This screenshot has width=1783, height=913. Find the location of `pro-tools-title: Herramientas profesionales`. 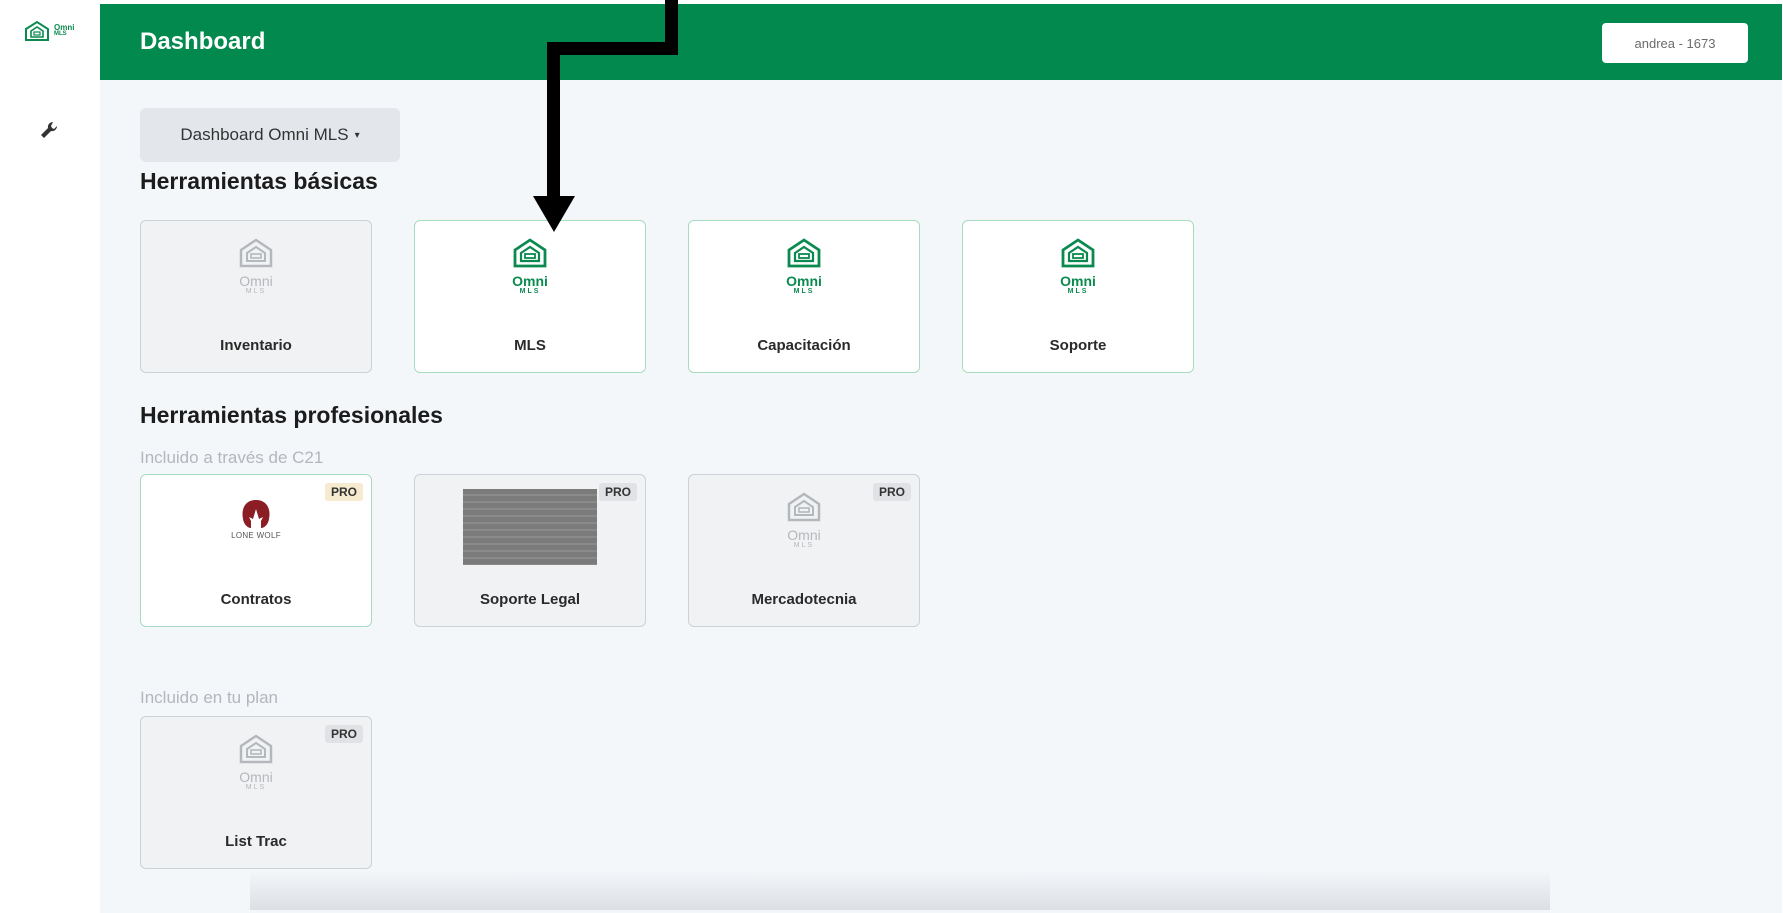

pro-tools-title: Herramientas profesionales is located at coordinates (291, 415).